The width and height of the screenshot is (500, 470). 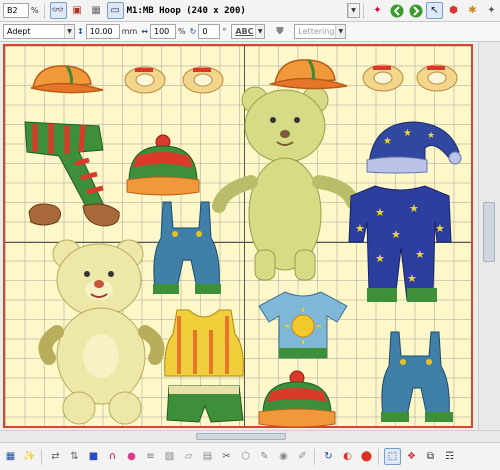 I want to click on color-wheel-icon: ◐, so click(x=347, y=456).